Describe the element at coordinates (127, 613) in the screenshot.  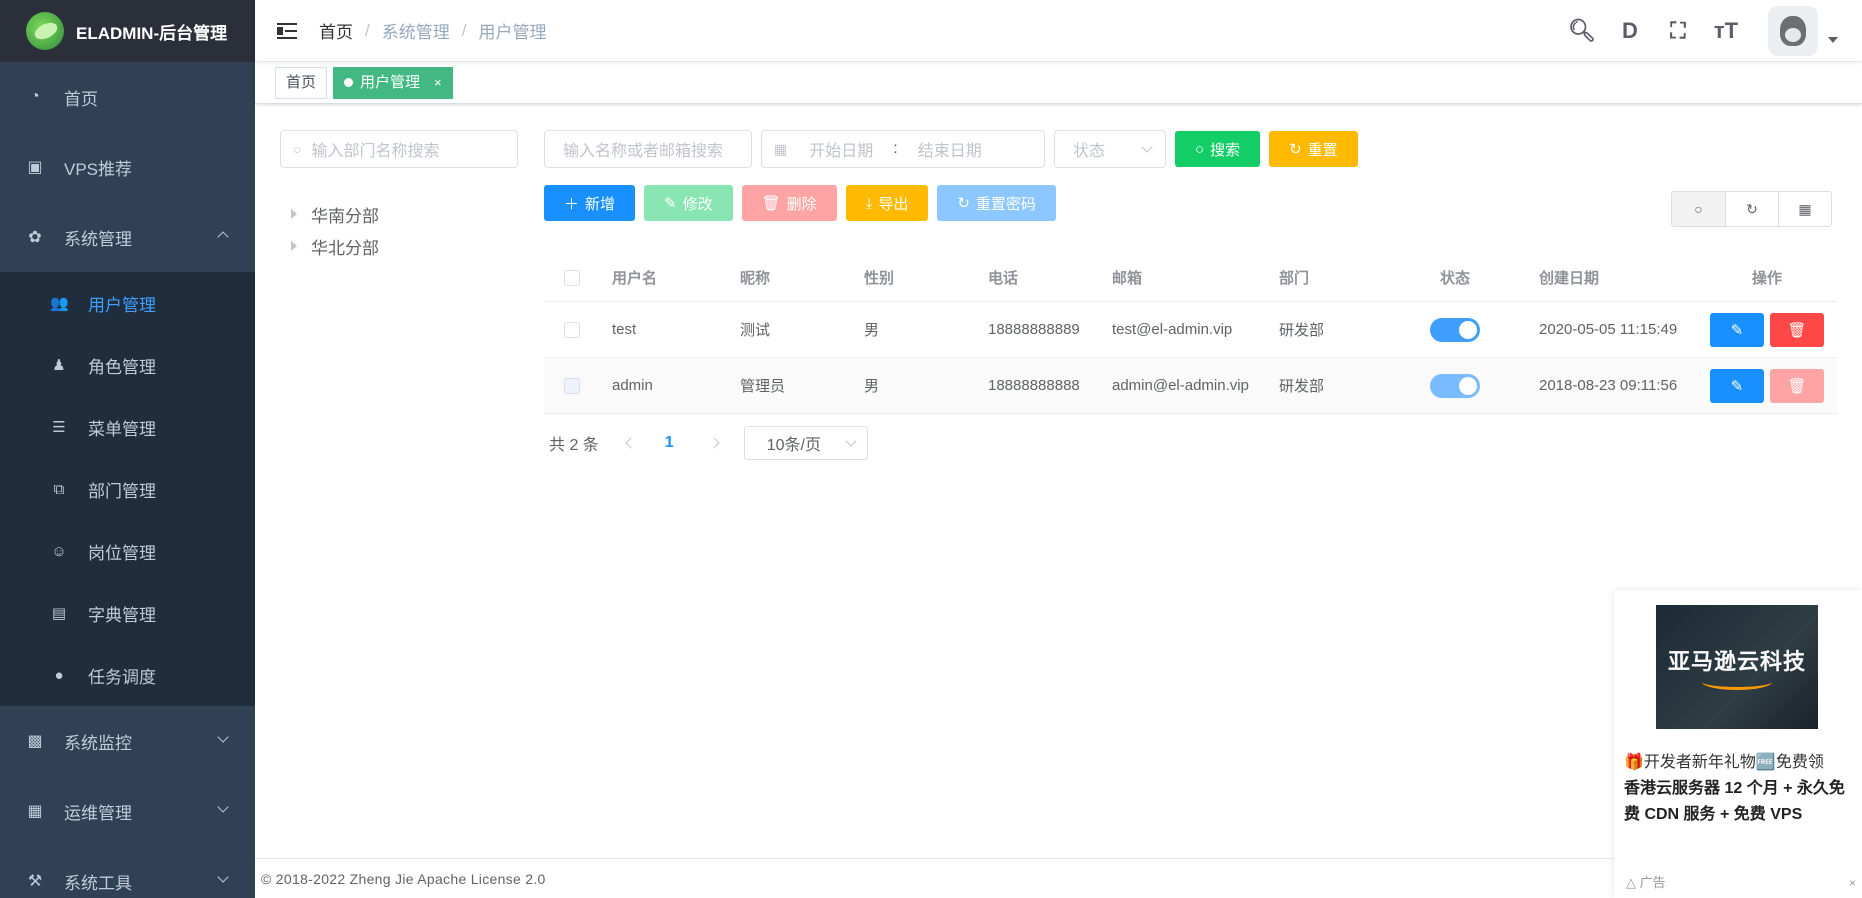
I see `sidebar-item-dict-manage: ▤ 字典管理` at that location.